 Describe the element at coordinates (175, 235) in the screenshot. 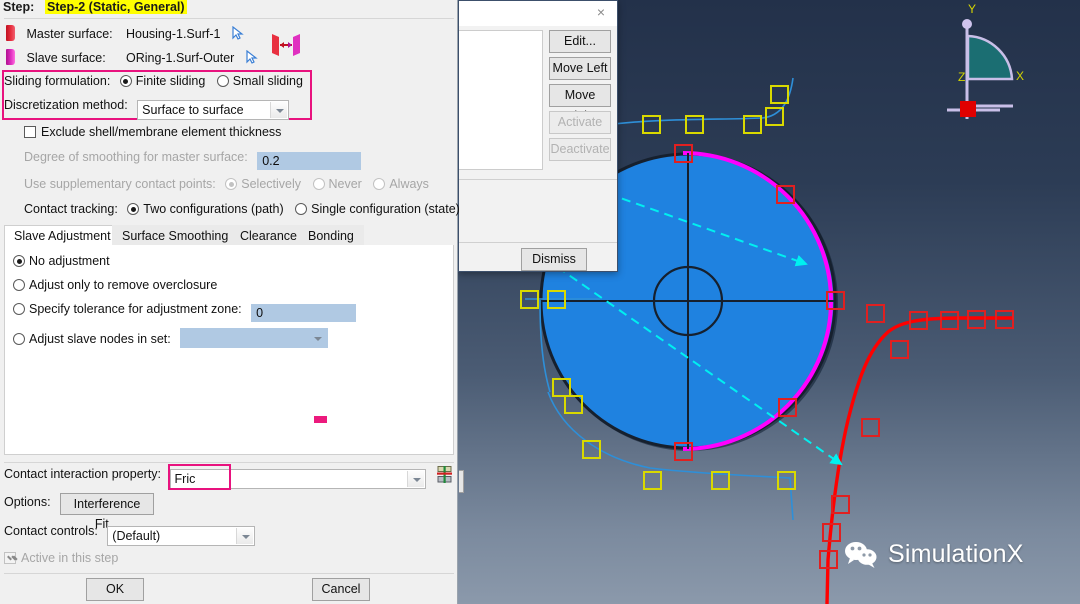

I see `tab-surface-smoothing: Surface Smoothing` at that location.